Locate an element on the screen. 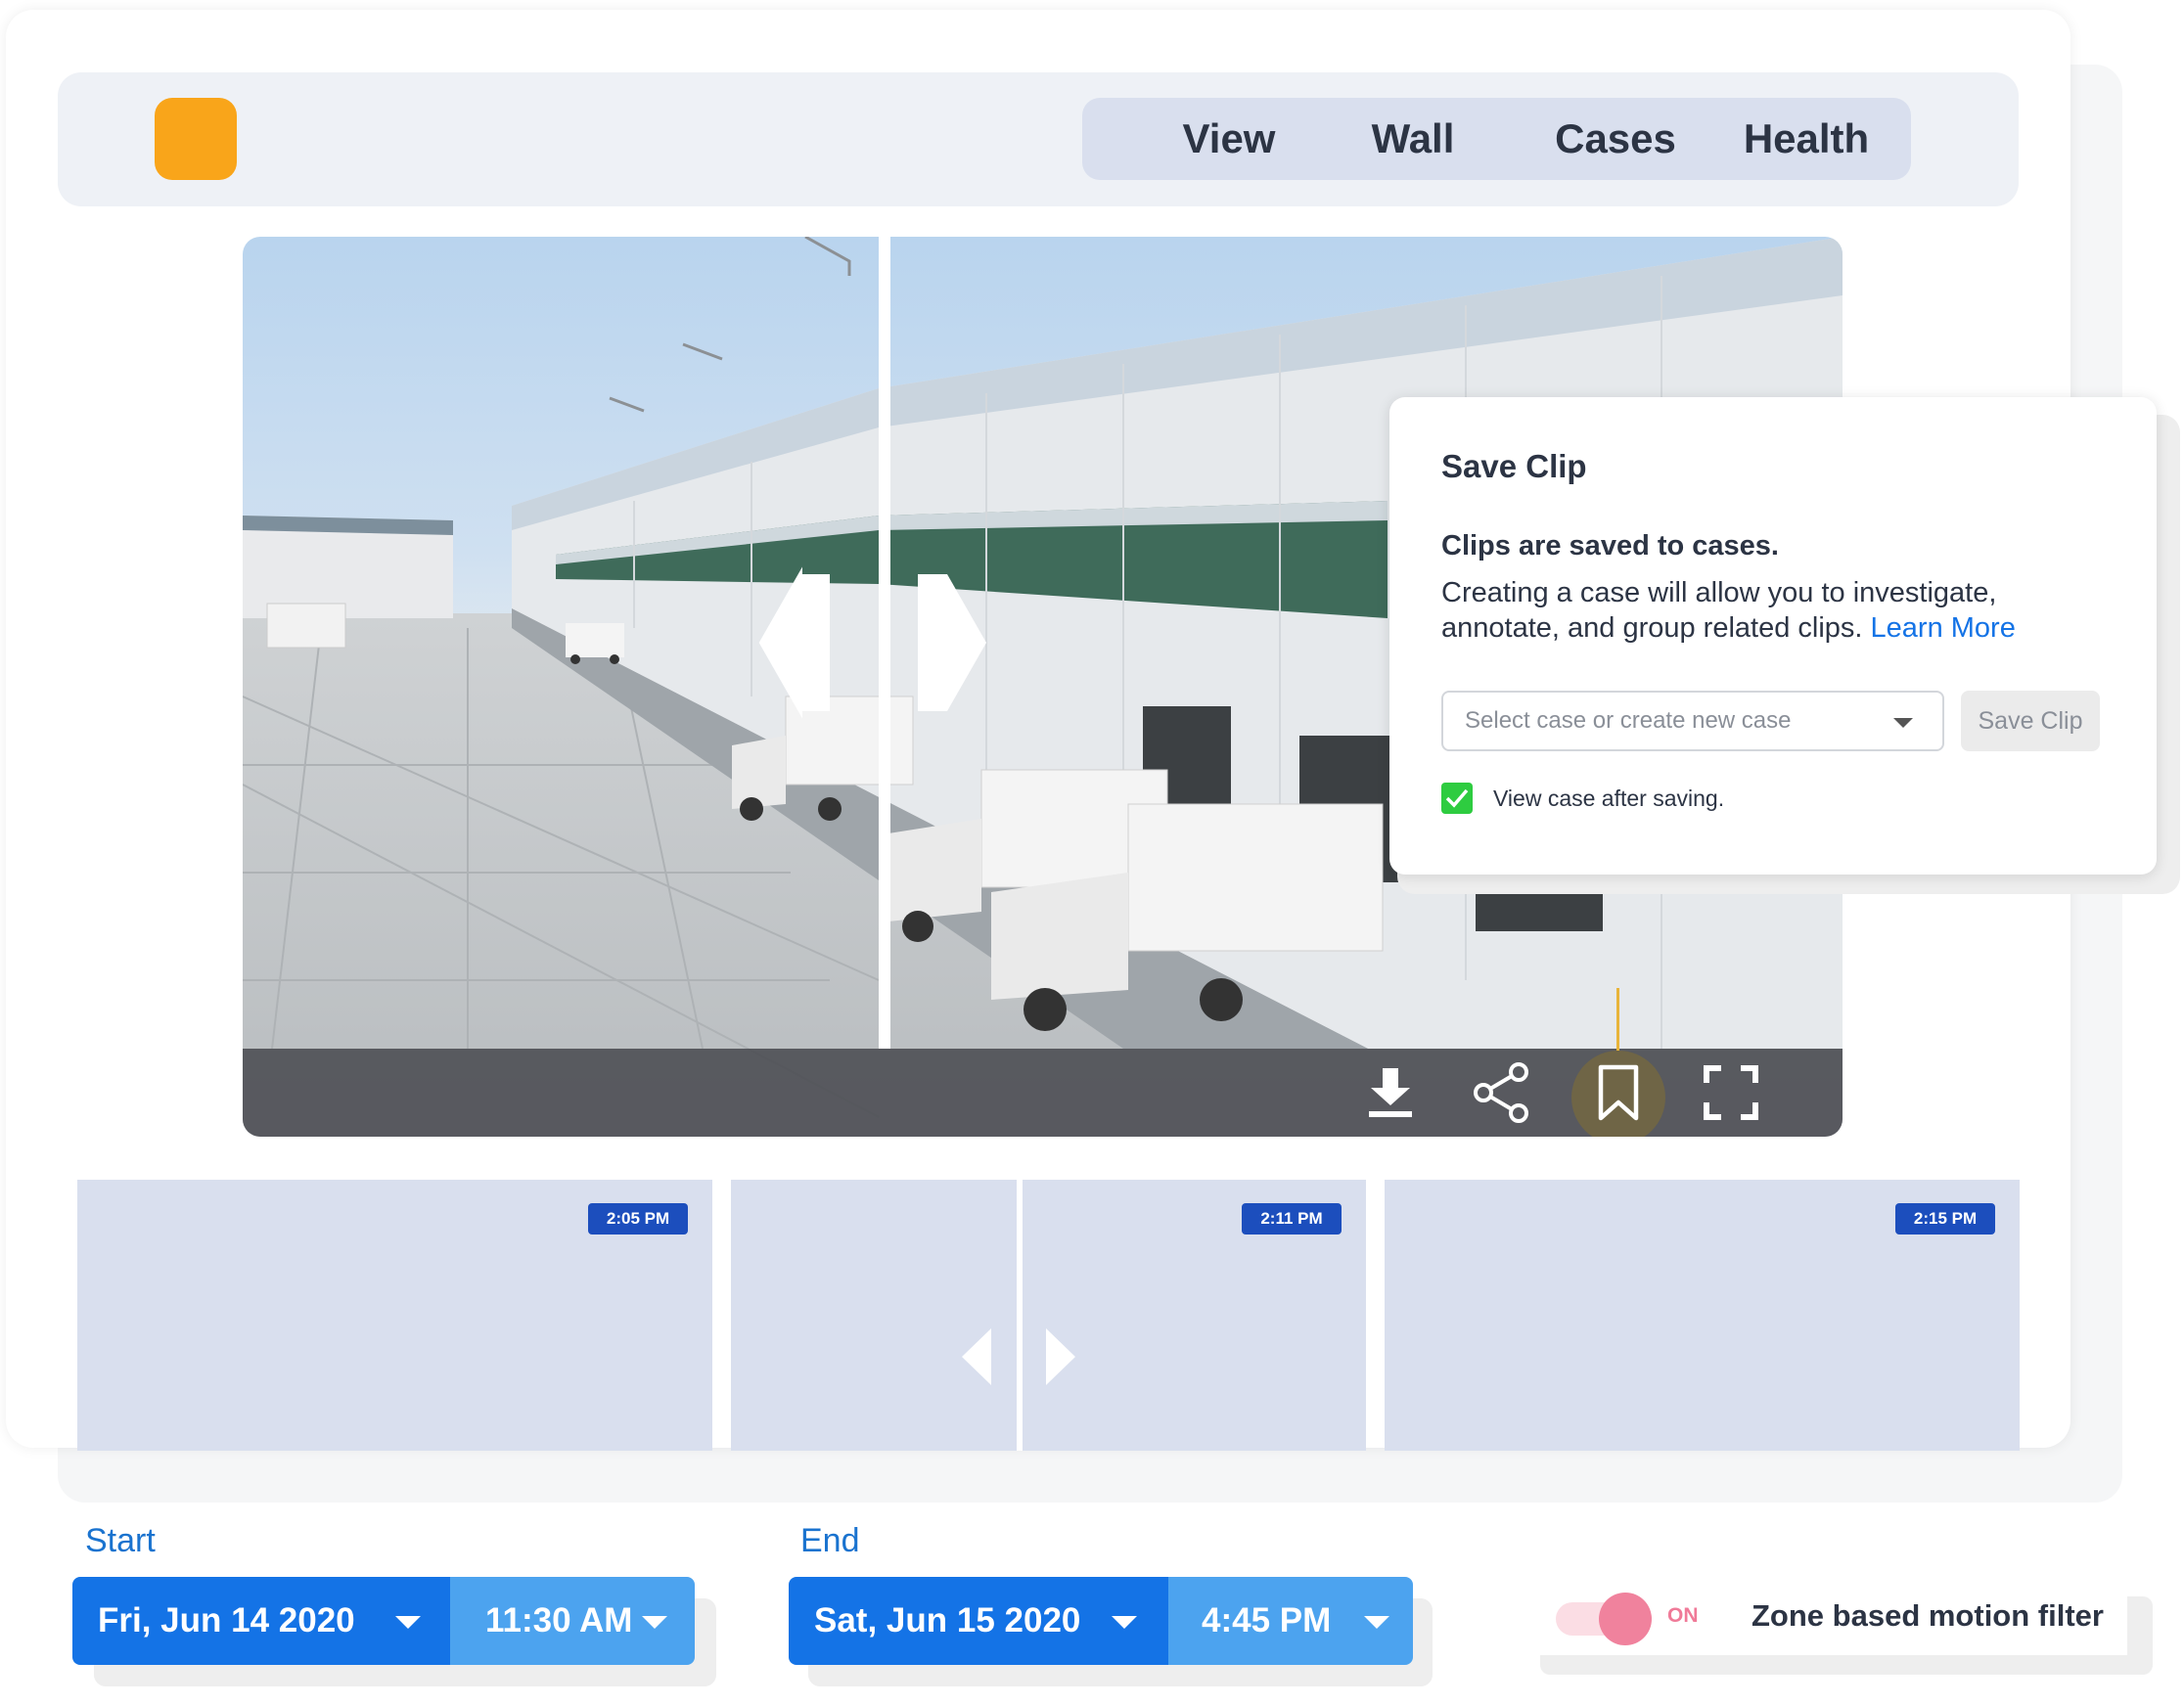  end-date-select: Sat, Jun 15 2020 is located at coordinates (978, 1621).